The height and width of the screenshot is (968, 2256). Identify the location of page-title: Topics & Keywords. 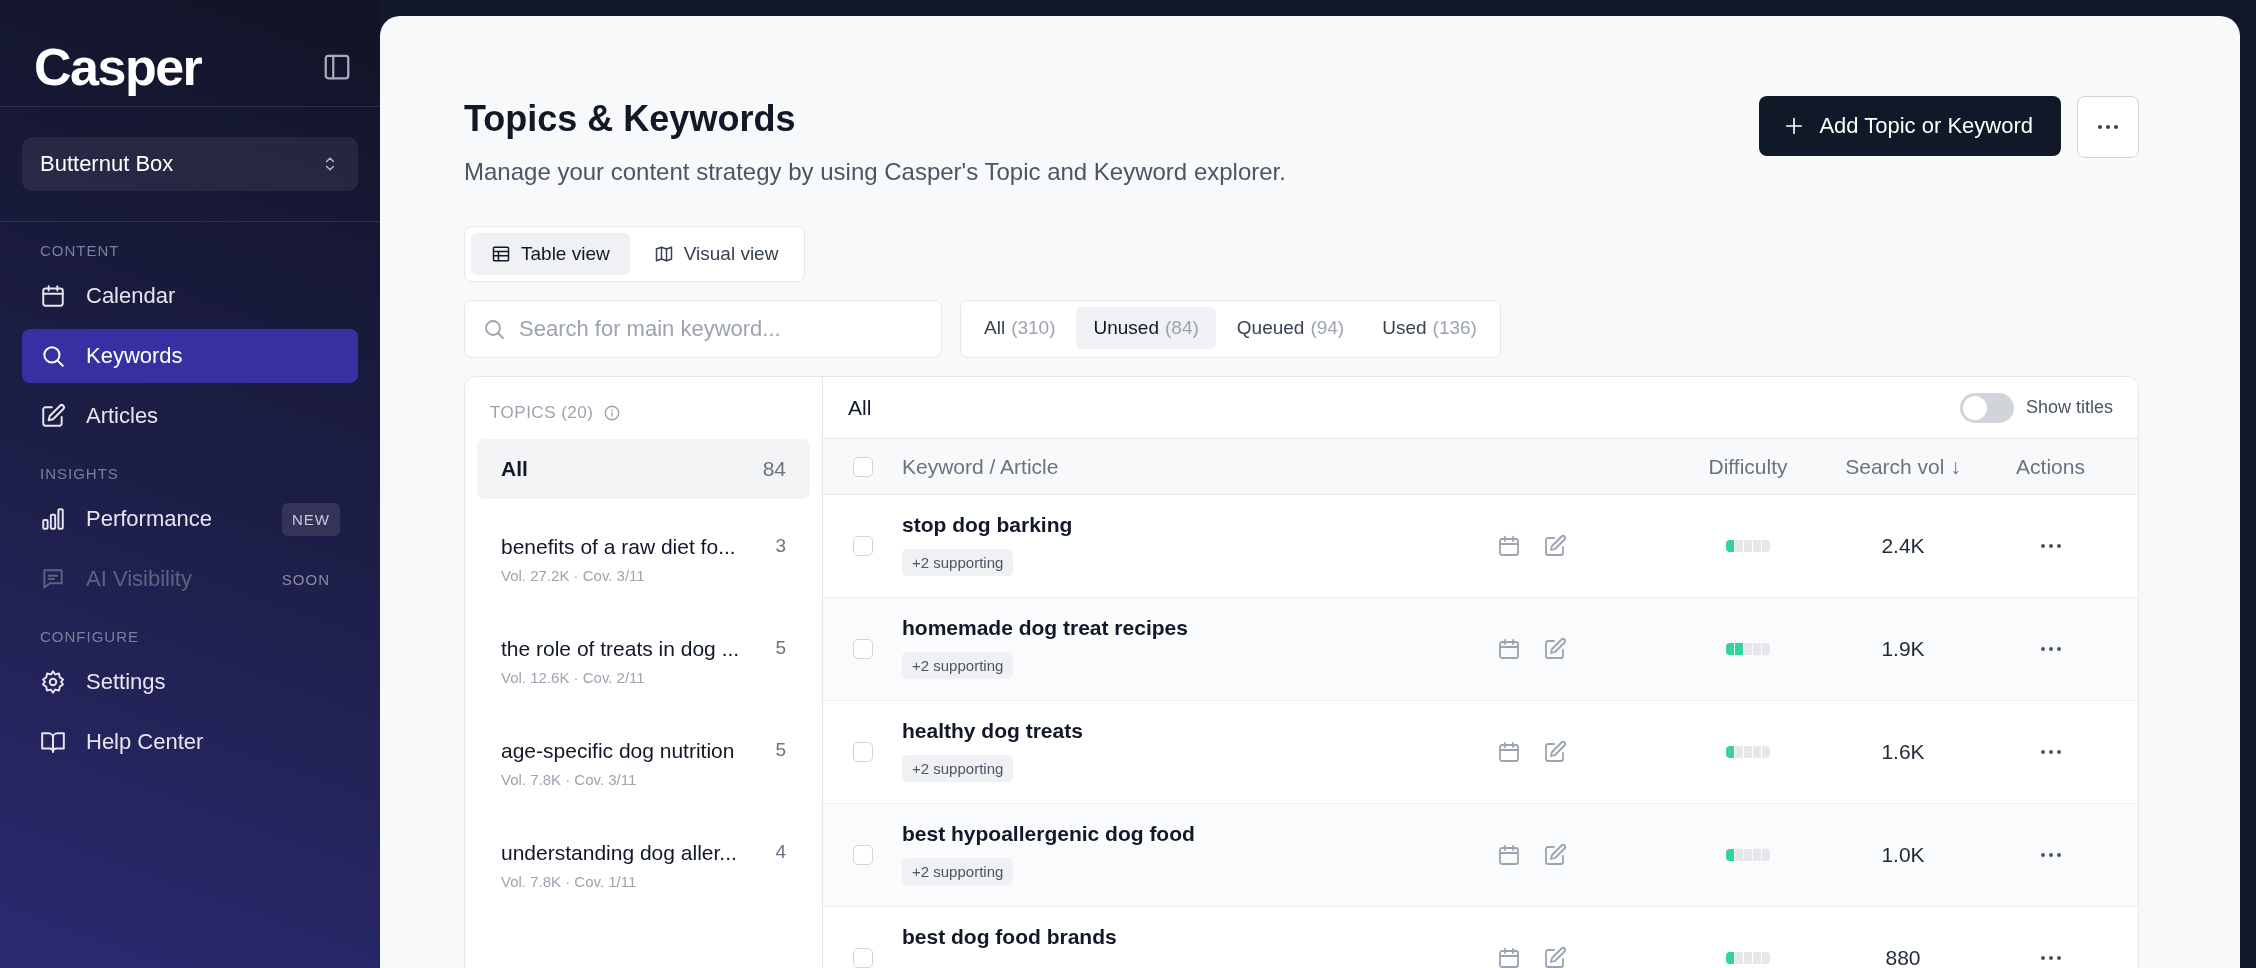
(630, 119).